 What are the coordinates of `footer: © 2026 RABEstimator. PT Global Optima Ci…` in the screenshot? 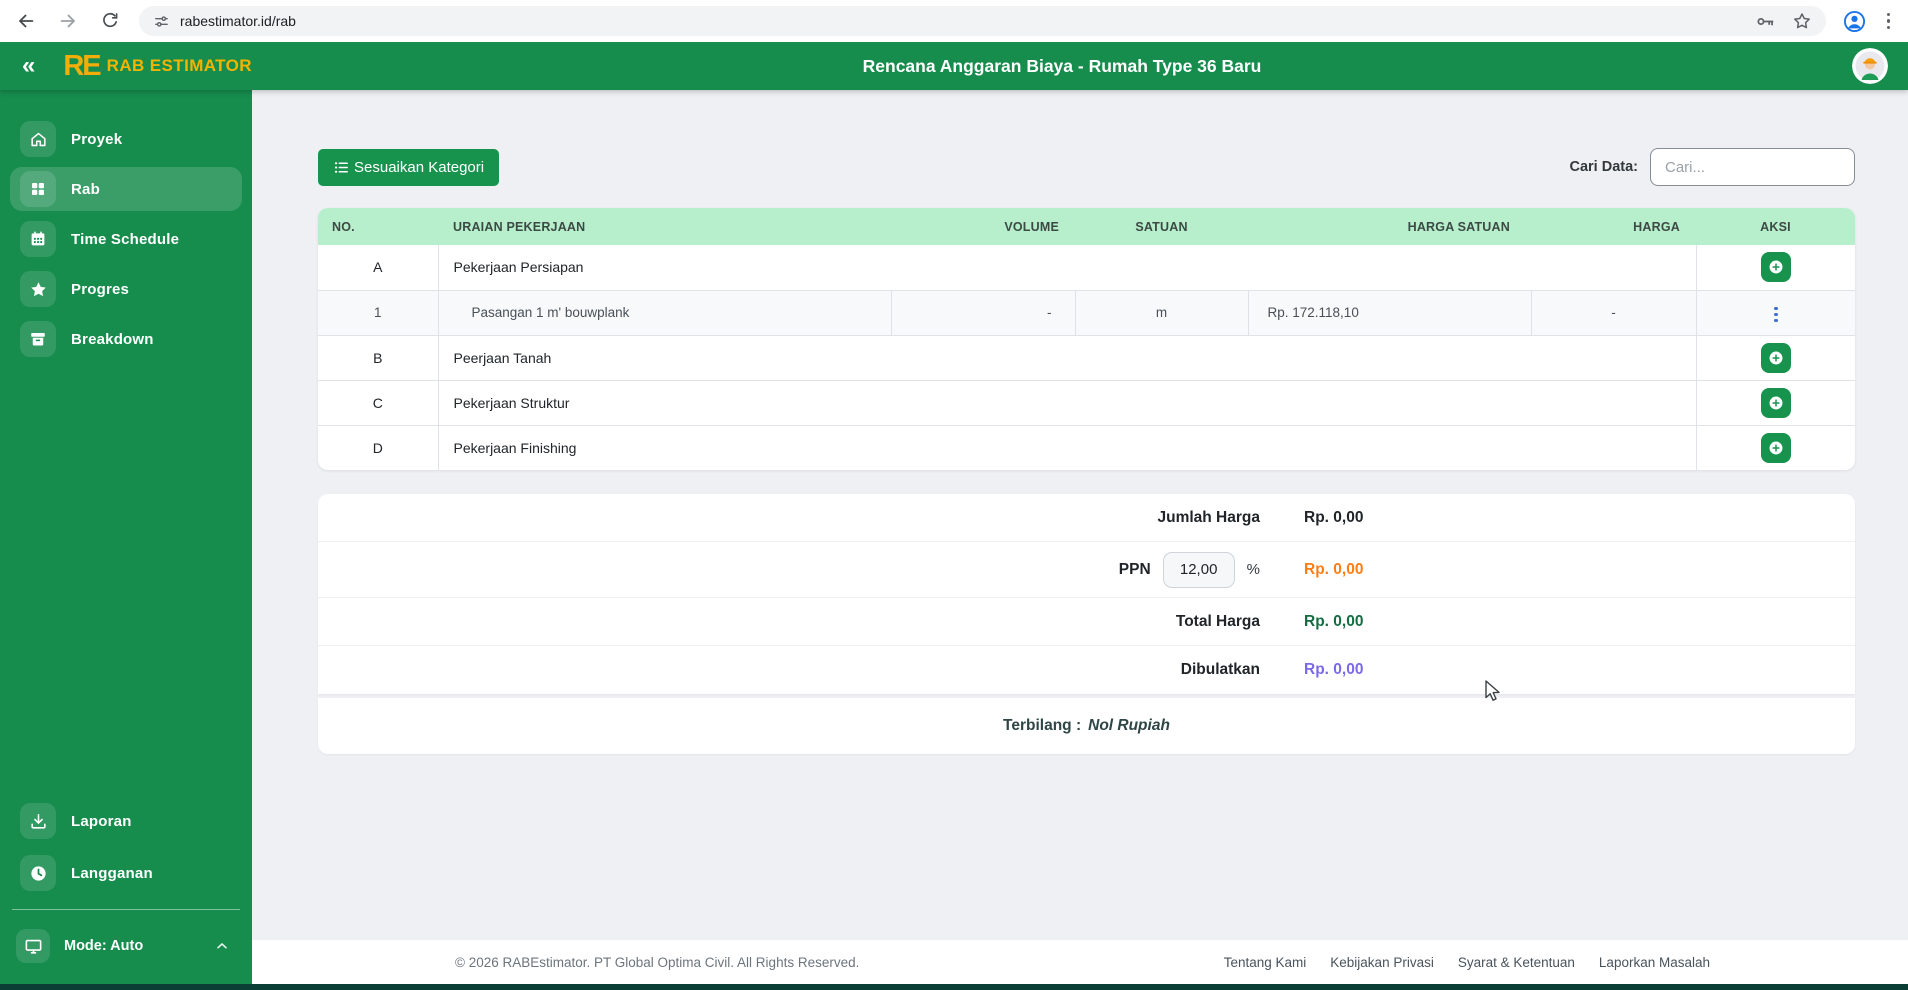 It's located at (1080, 962).